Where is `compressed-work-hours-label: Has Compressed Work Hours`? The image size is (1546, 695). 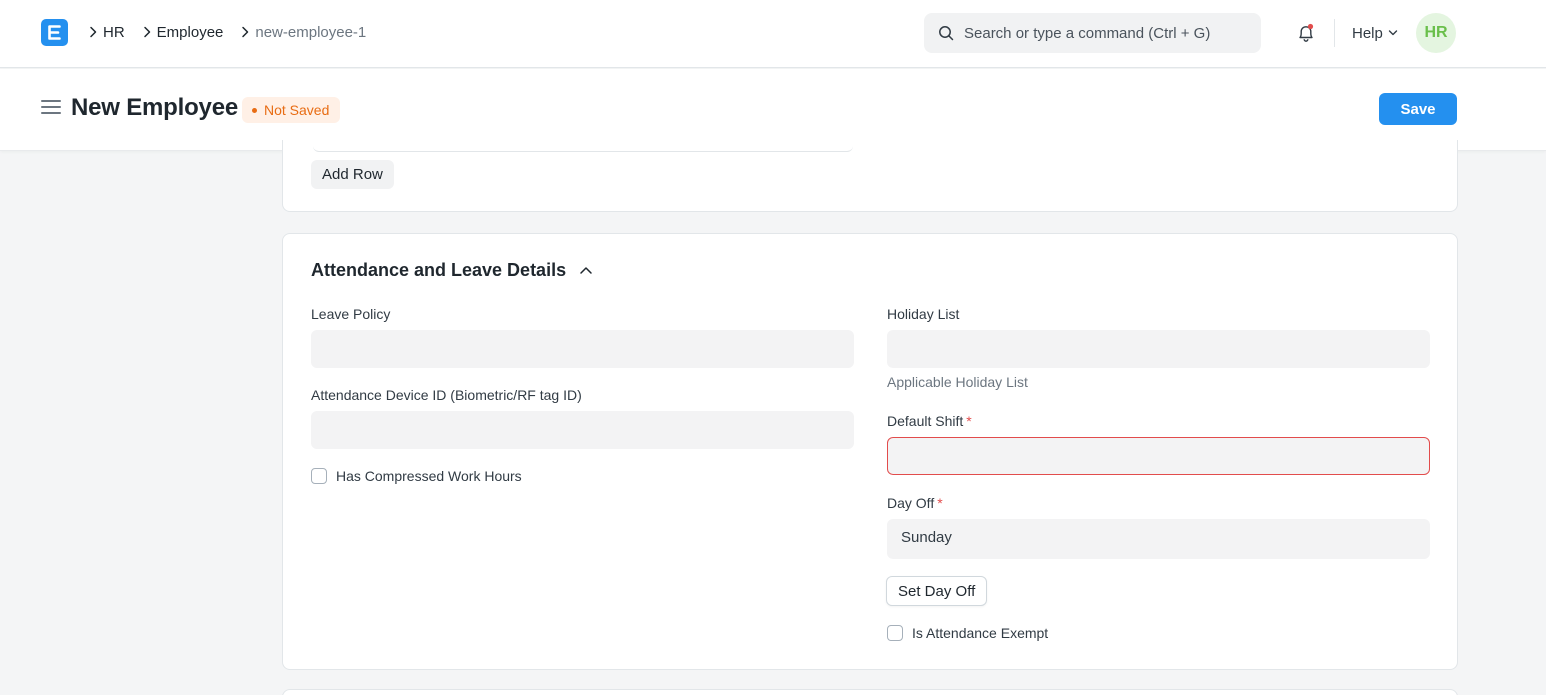
compressed-work-hours-label: Has Compressed Work Hours is located at coordinates (429, 476).